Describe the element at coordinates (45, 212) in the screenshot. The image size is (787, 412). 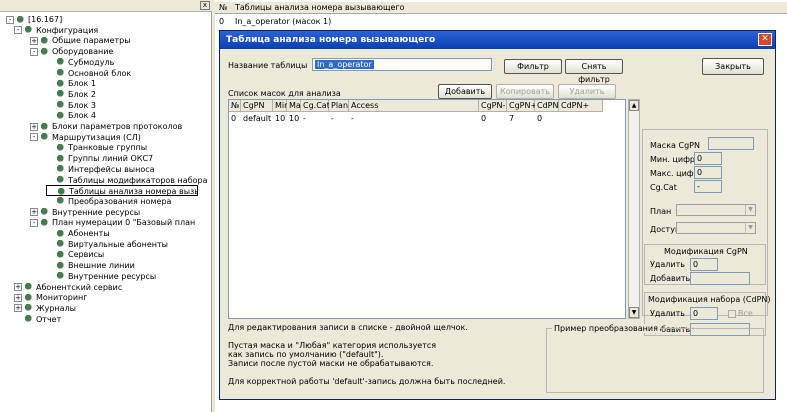
I see `resource-icon` at that location.